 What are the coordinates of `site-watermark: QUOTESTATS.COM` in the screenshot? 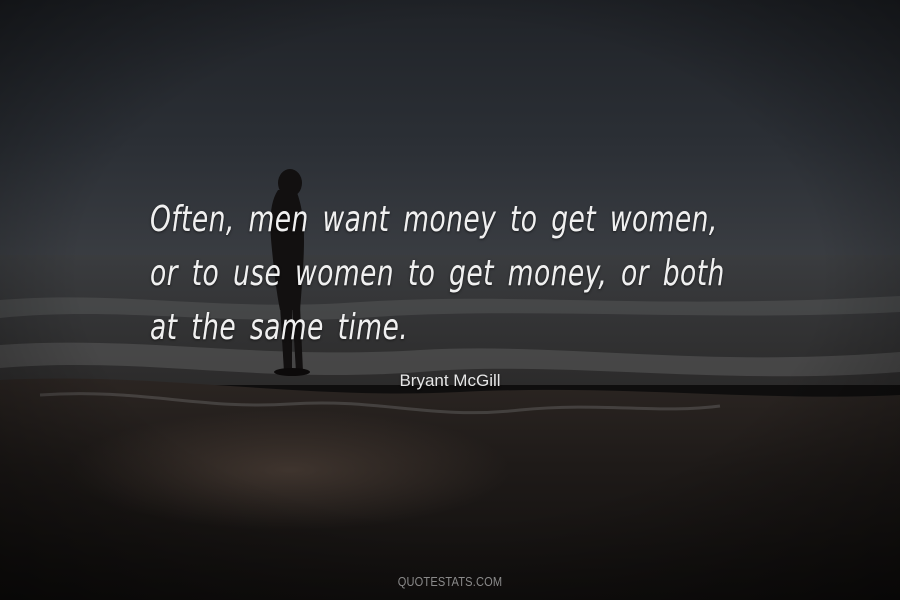 It's located at (450, 581).